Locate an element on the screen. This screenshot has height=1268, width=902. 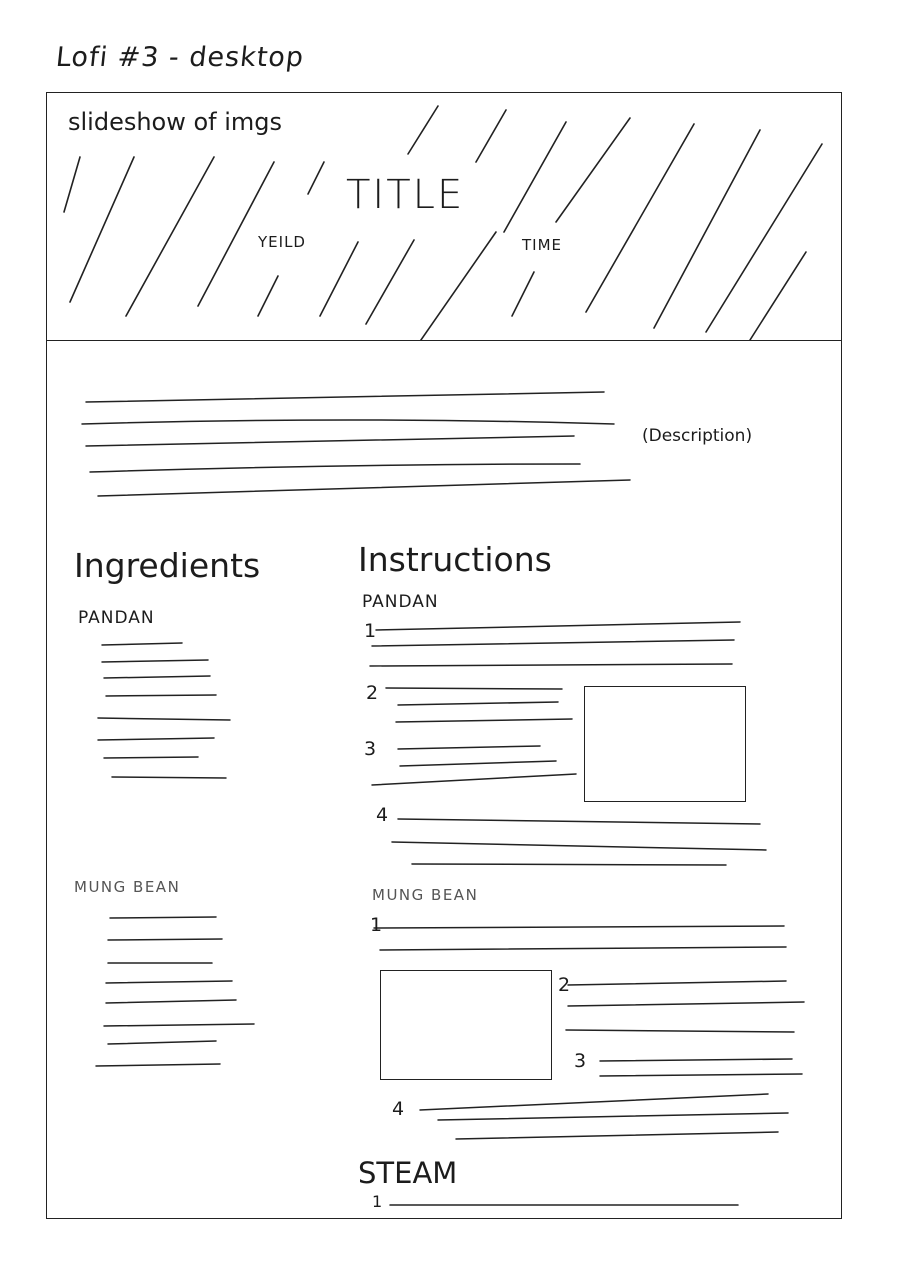
instruction-group-title: MUNG BEAN is located at coordinates (425, 895).